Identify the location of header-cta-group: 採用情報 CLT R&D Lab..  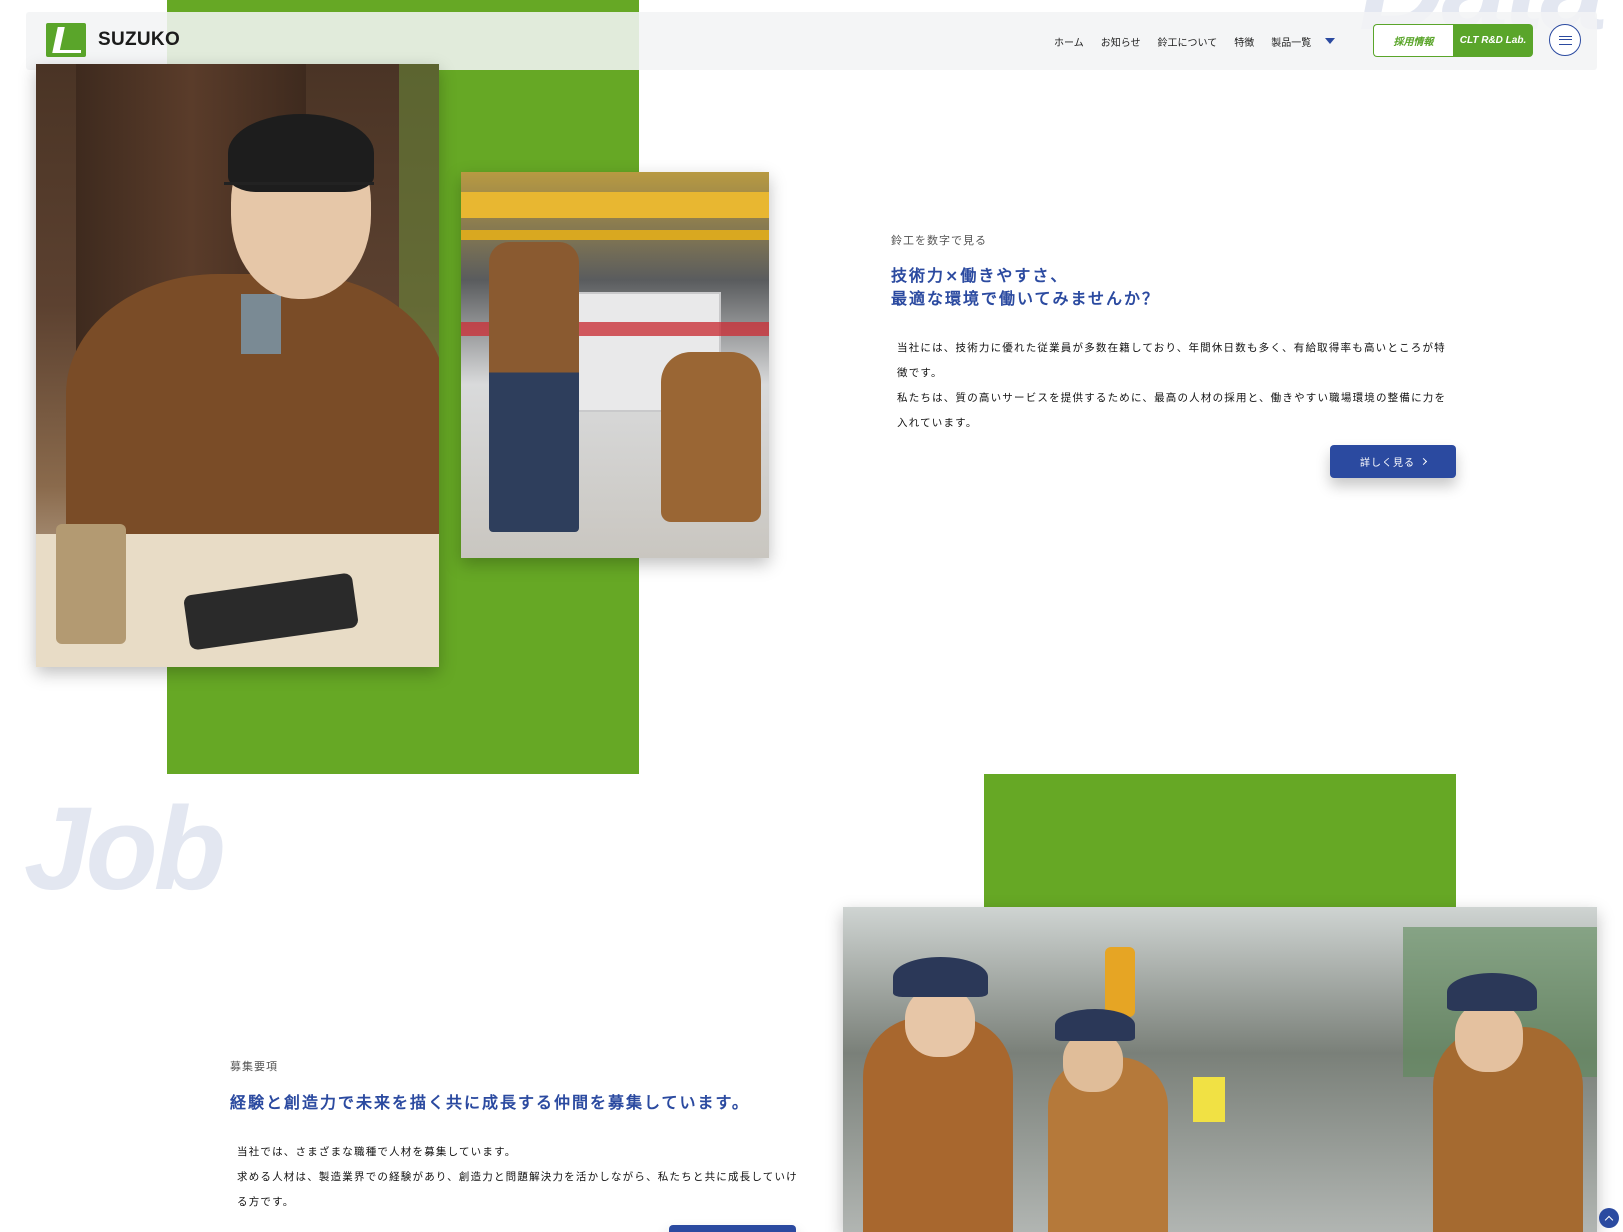
(1453, 40).